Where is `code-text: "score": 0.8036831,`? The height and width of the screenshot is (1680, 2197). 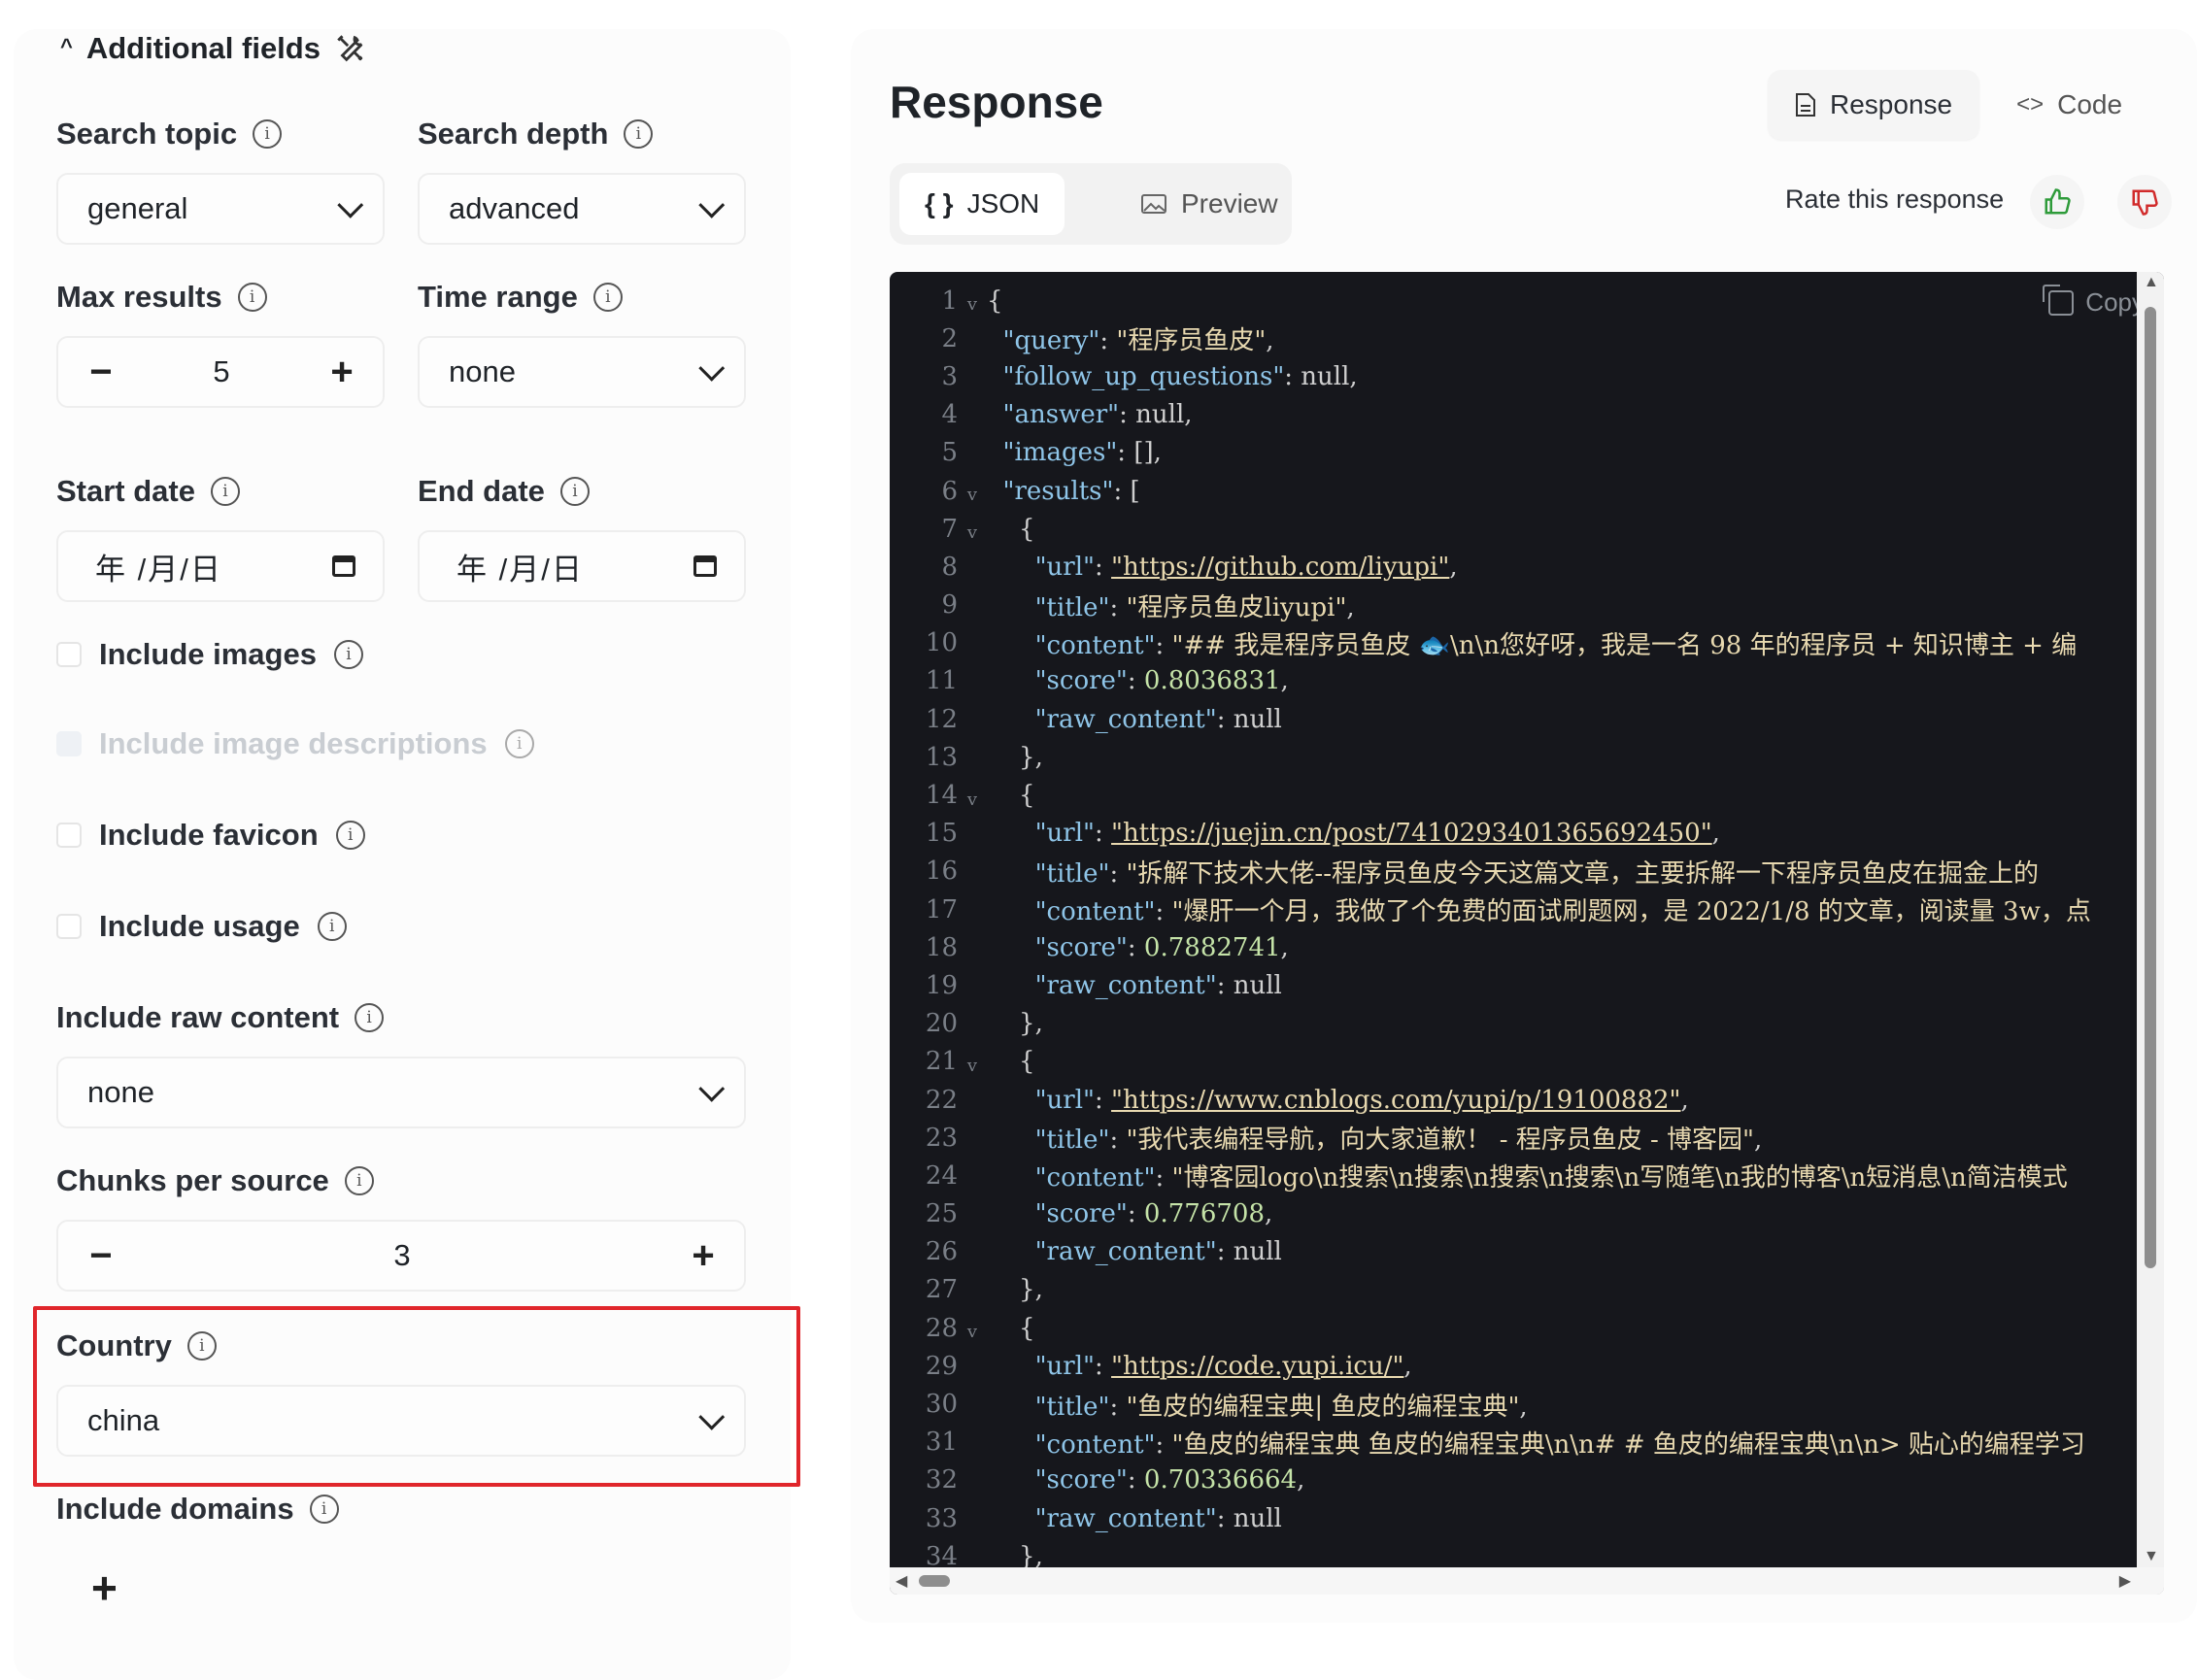 code-text: "score": 0.8036831, is located at coordinates (1138, 680).